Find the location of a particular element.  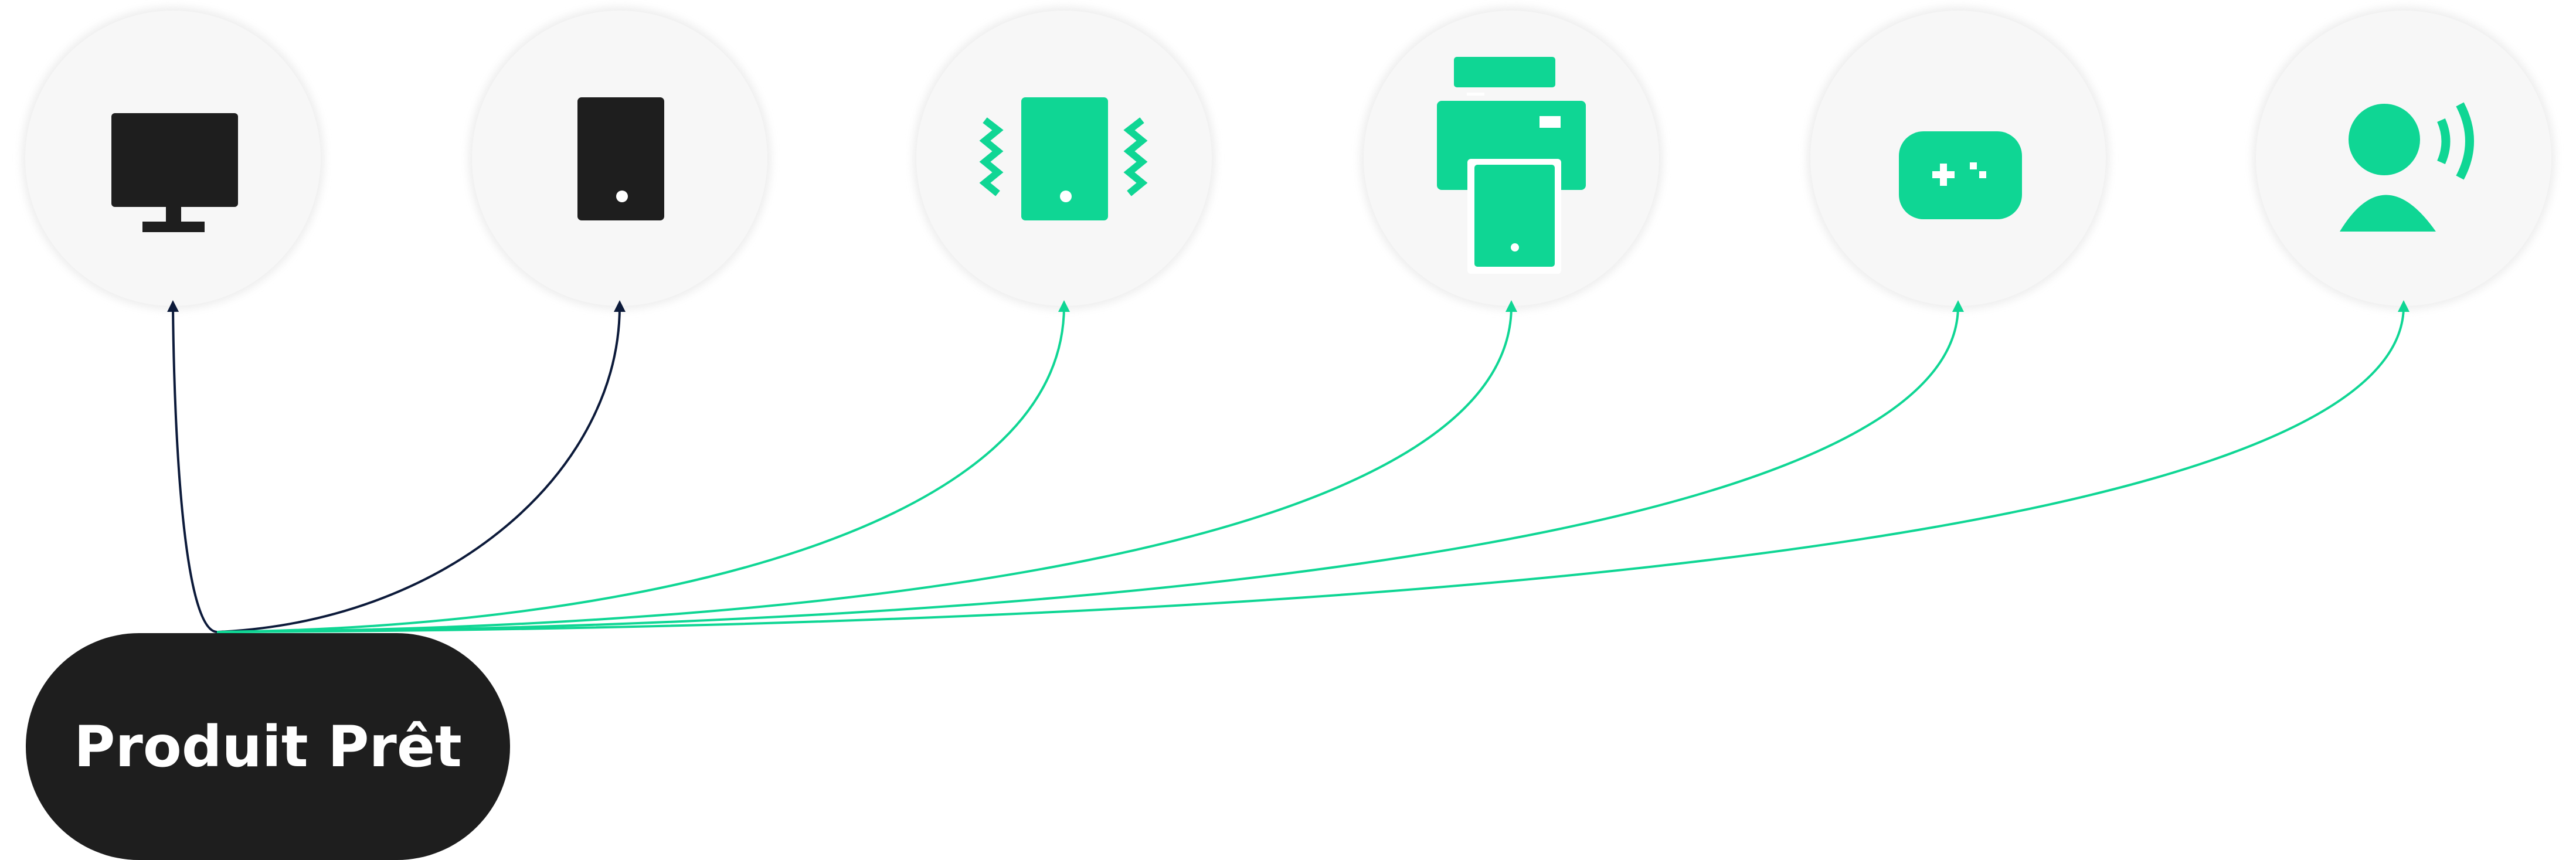

tablet-icon is located at coordinates (621, 158).